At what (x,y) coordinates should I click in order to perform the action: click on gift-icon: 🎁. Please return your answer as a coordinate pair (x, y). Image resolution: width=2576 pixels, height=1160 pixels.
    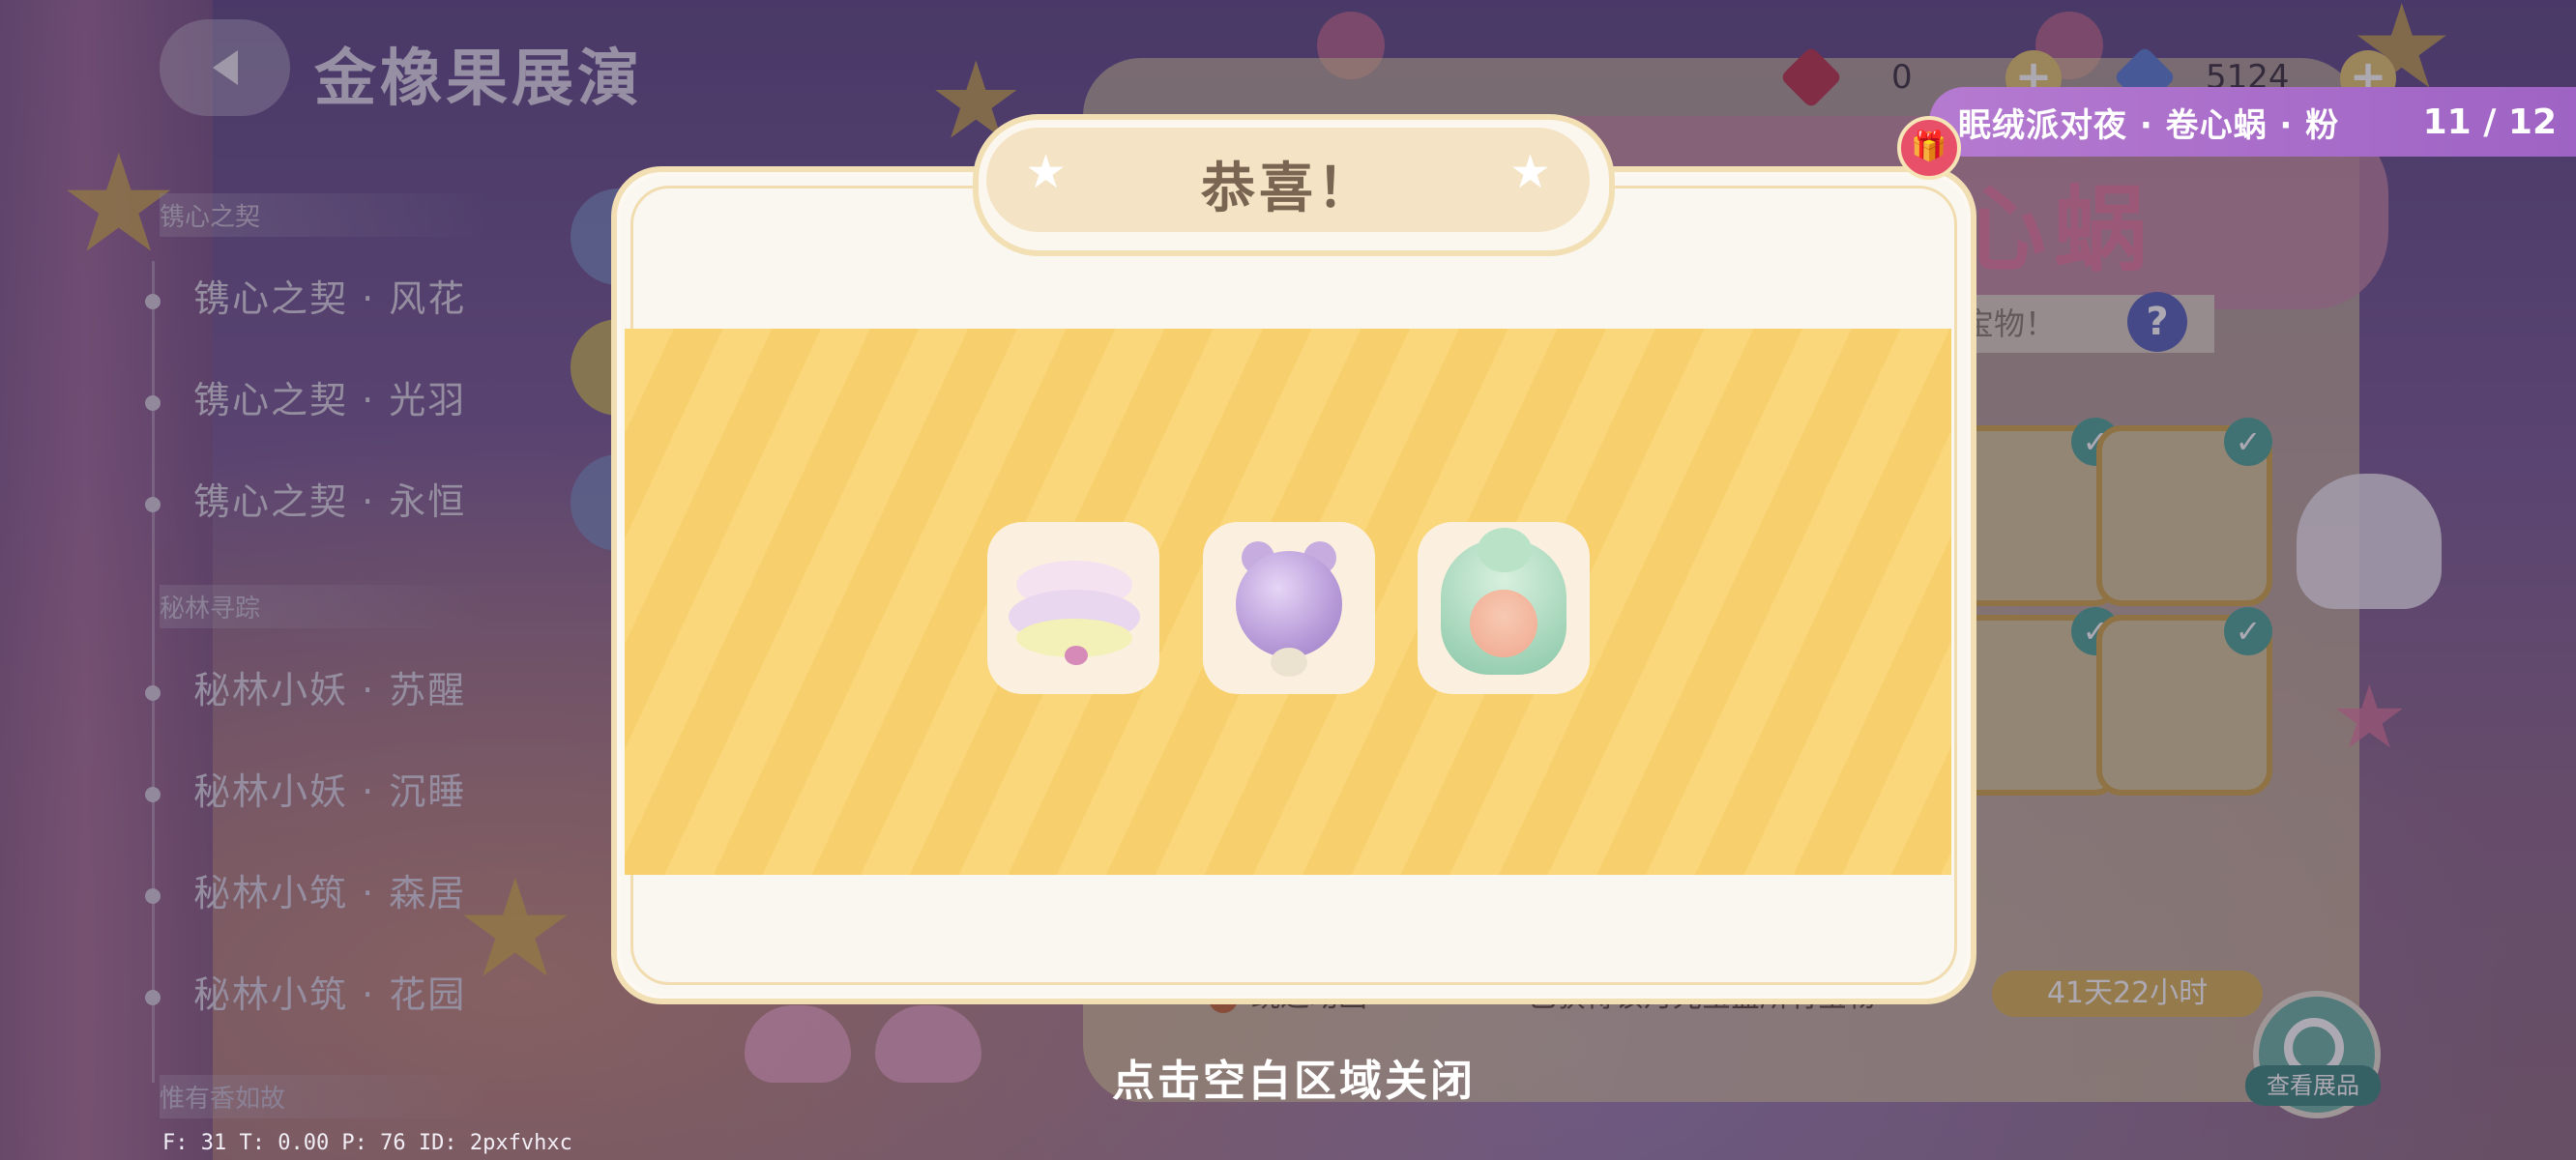
    Looking at the image, I should click on (1929, 148).